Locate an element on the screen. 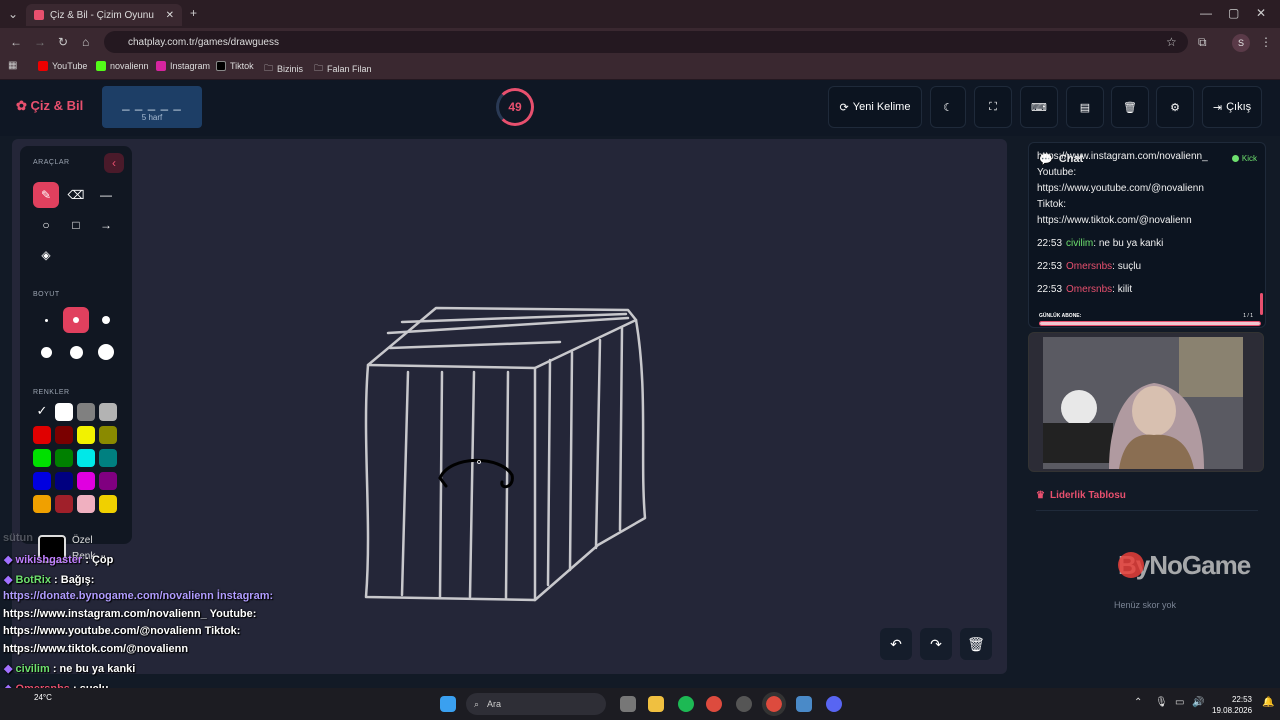 The width and height of the screenshot is (1280, 720). chrome-icon is located at coordinates (714, 704).